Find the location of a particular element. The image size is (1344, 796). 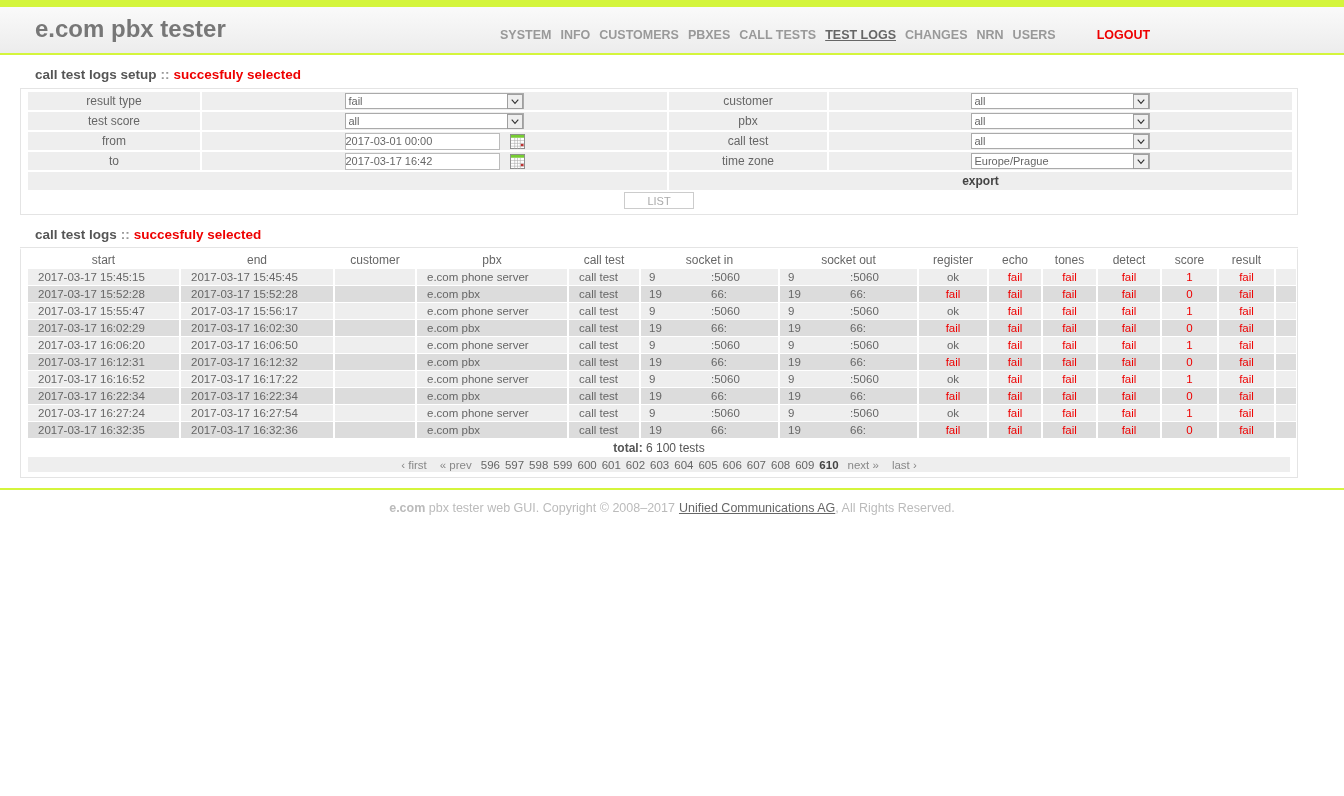

column-header: end is located at coordinates (257, 259).